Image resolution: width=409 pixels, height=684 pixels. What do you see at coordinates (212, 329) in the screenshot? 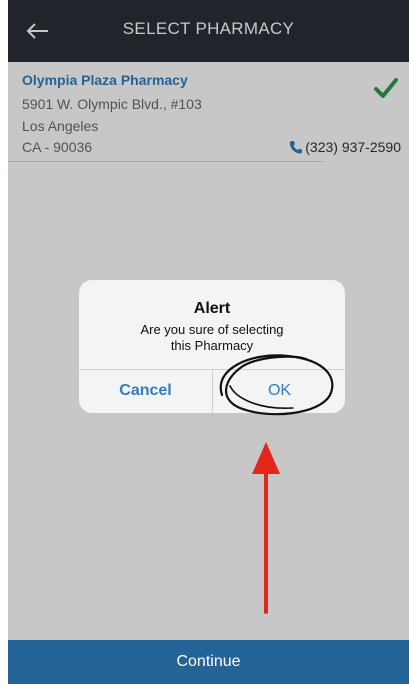
I see `alert-message-line1: Are you sure of selecting` at bounding box center [212, 329].